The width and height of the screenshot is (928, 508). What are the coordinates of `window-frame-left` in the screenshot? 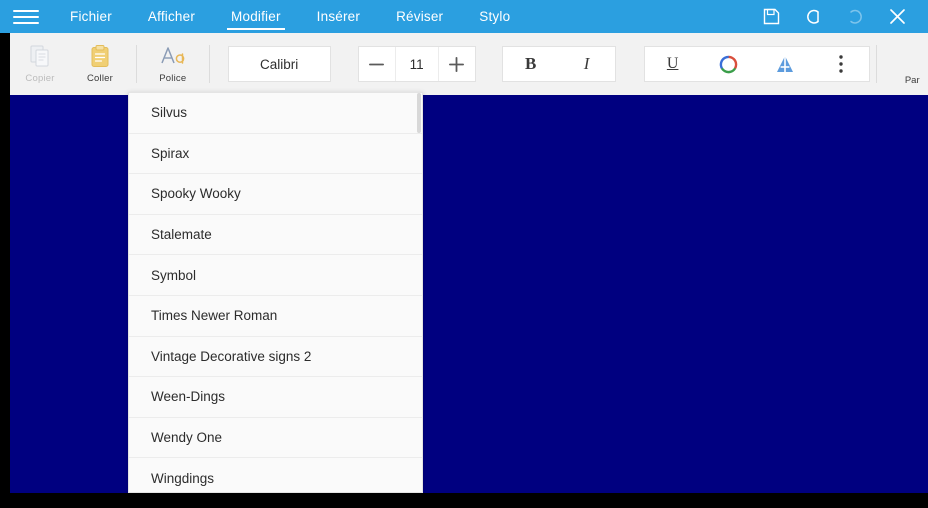 It's located at (5, 270).